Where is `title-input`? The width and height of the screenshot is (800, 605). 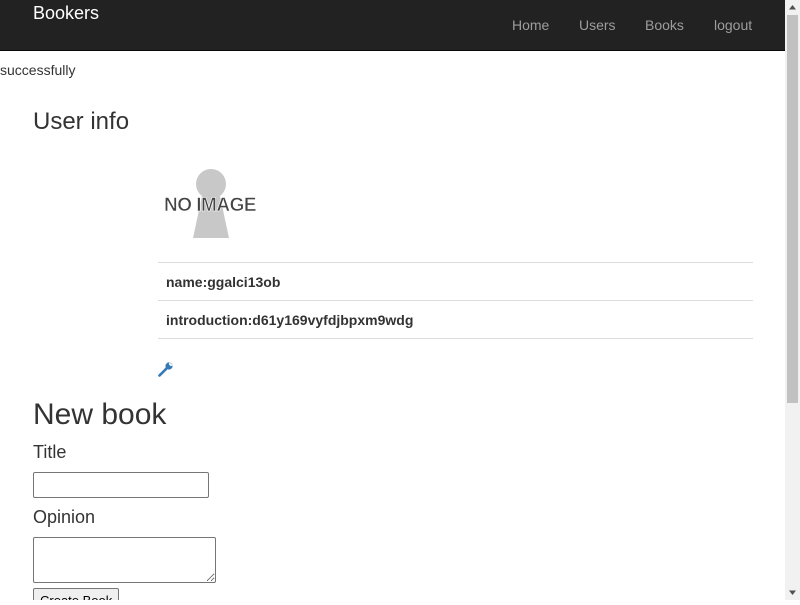 title-input is located at coordinates (121, 485).